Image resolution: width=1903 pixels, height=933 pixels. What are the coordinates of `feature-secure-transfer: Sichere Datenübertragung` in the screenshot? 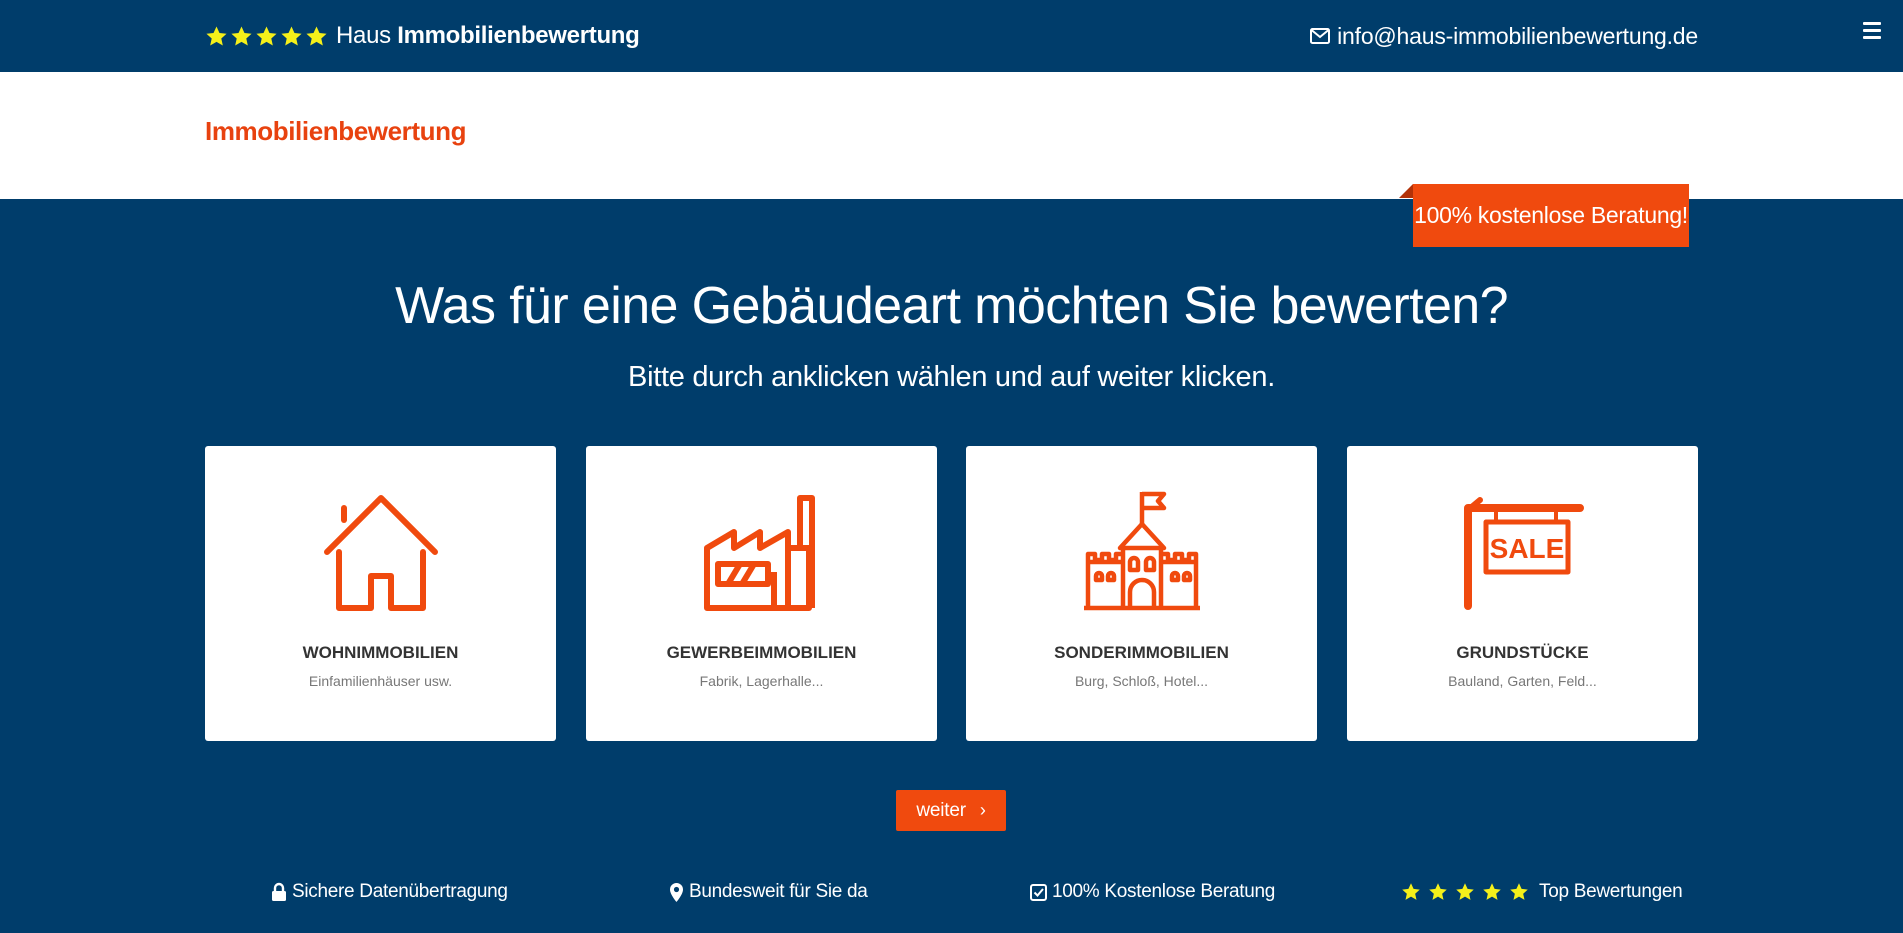 It's located at (389, 892).